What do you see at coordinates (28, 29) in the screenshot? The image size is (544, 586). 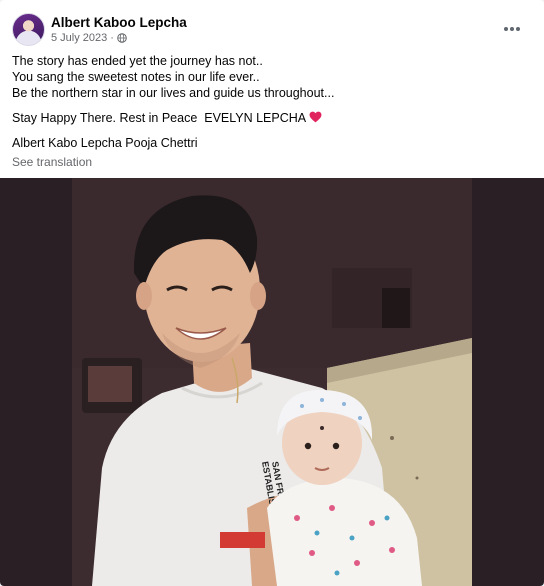 I see `avatar` at bounding box center [28, 29].